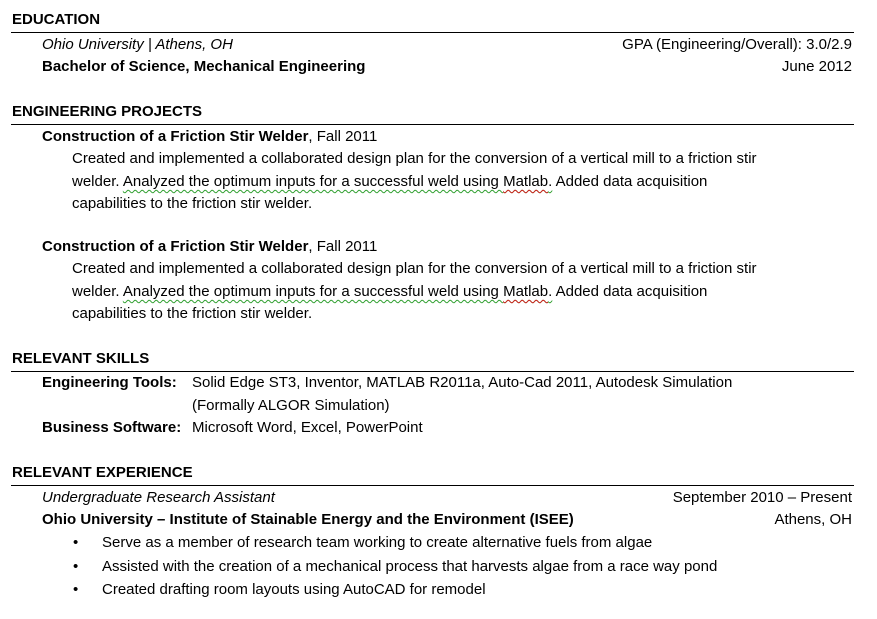 This screenshot has width=877, height=619. What do you see at coordinates (109, 382) in the screenshot?
I see `skill-label-engineering: Engineering Tools:` at bounding box center [109, 382].